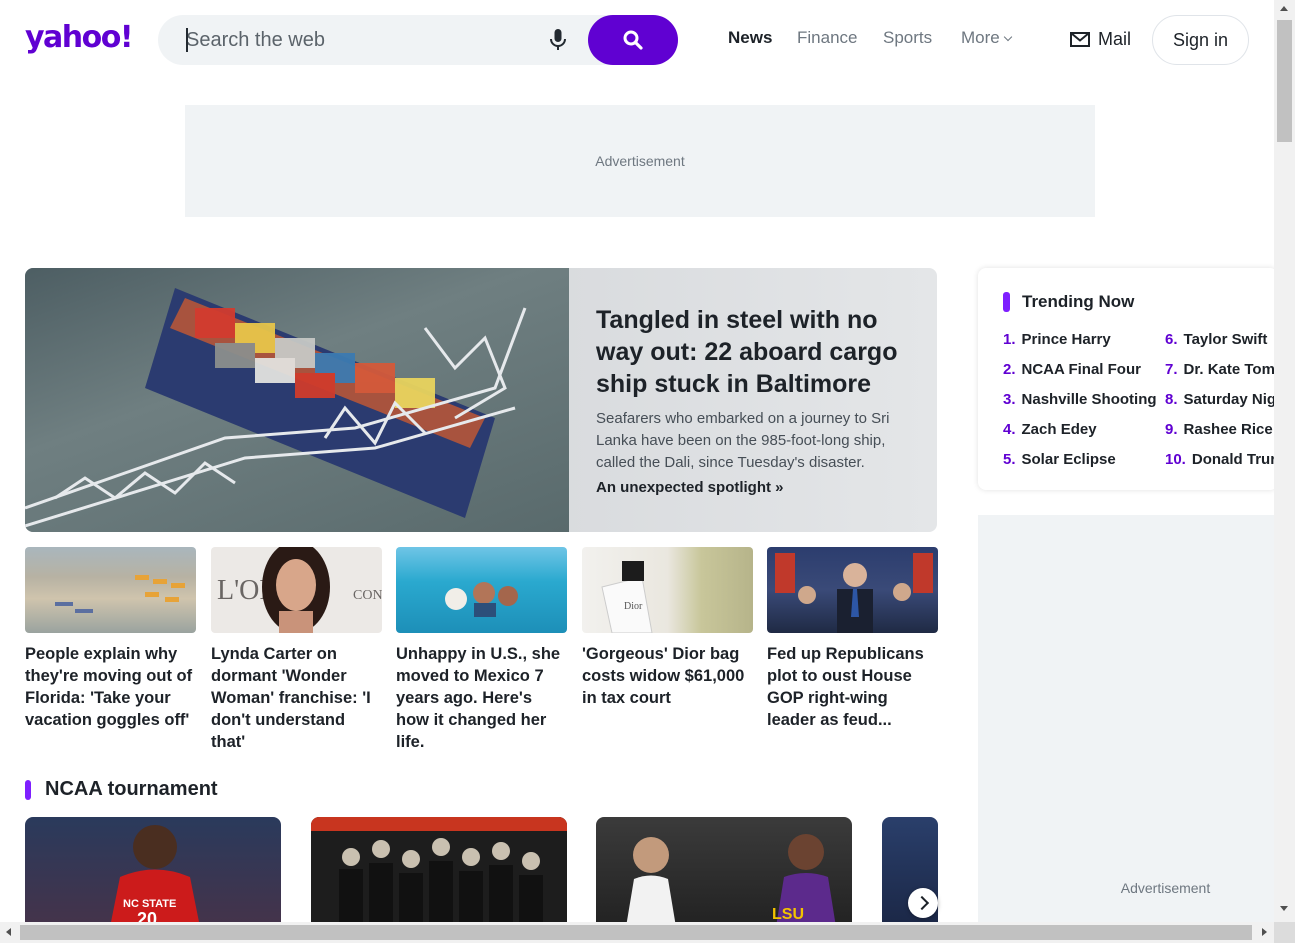 The image size is (1295, 943). What do you see at coordinates (153, 872) in the screenshot?
I see `ncaa-card-nc-state: NC STATE 20` at bounding box center [153, 872].